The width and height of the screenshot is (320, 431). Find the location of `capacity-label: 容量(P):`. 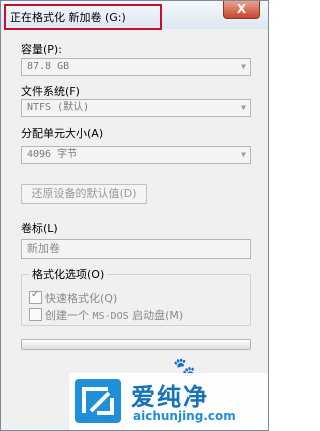

capacity-label: 容量(P): is located at coordinates (41, 49).